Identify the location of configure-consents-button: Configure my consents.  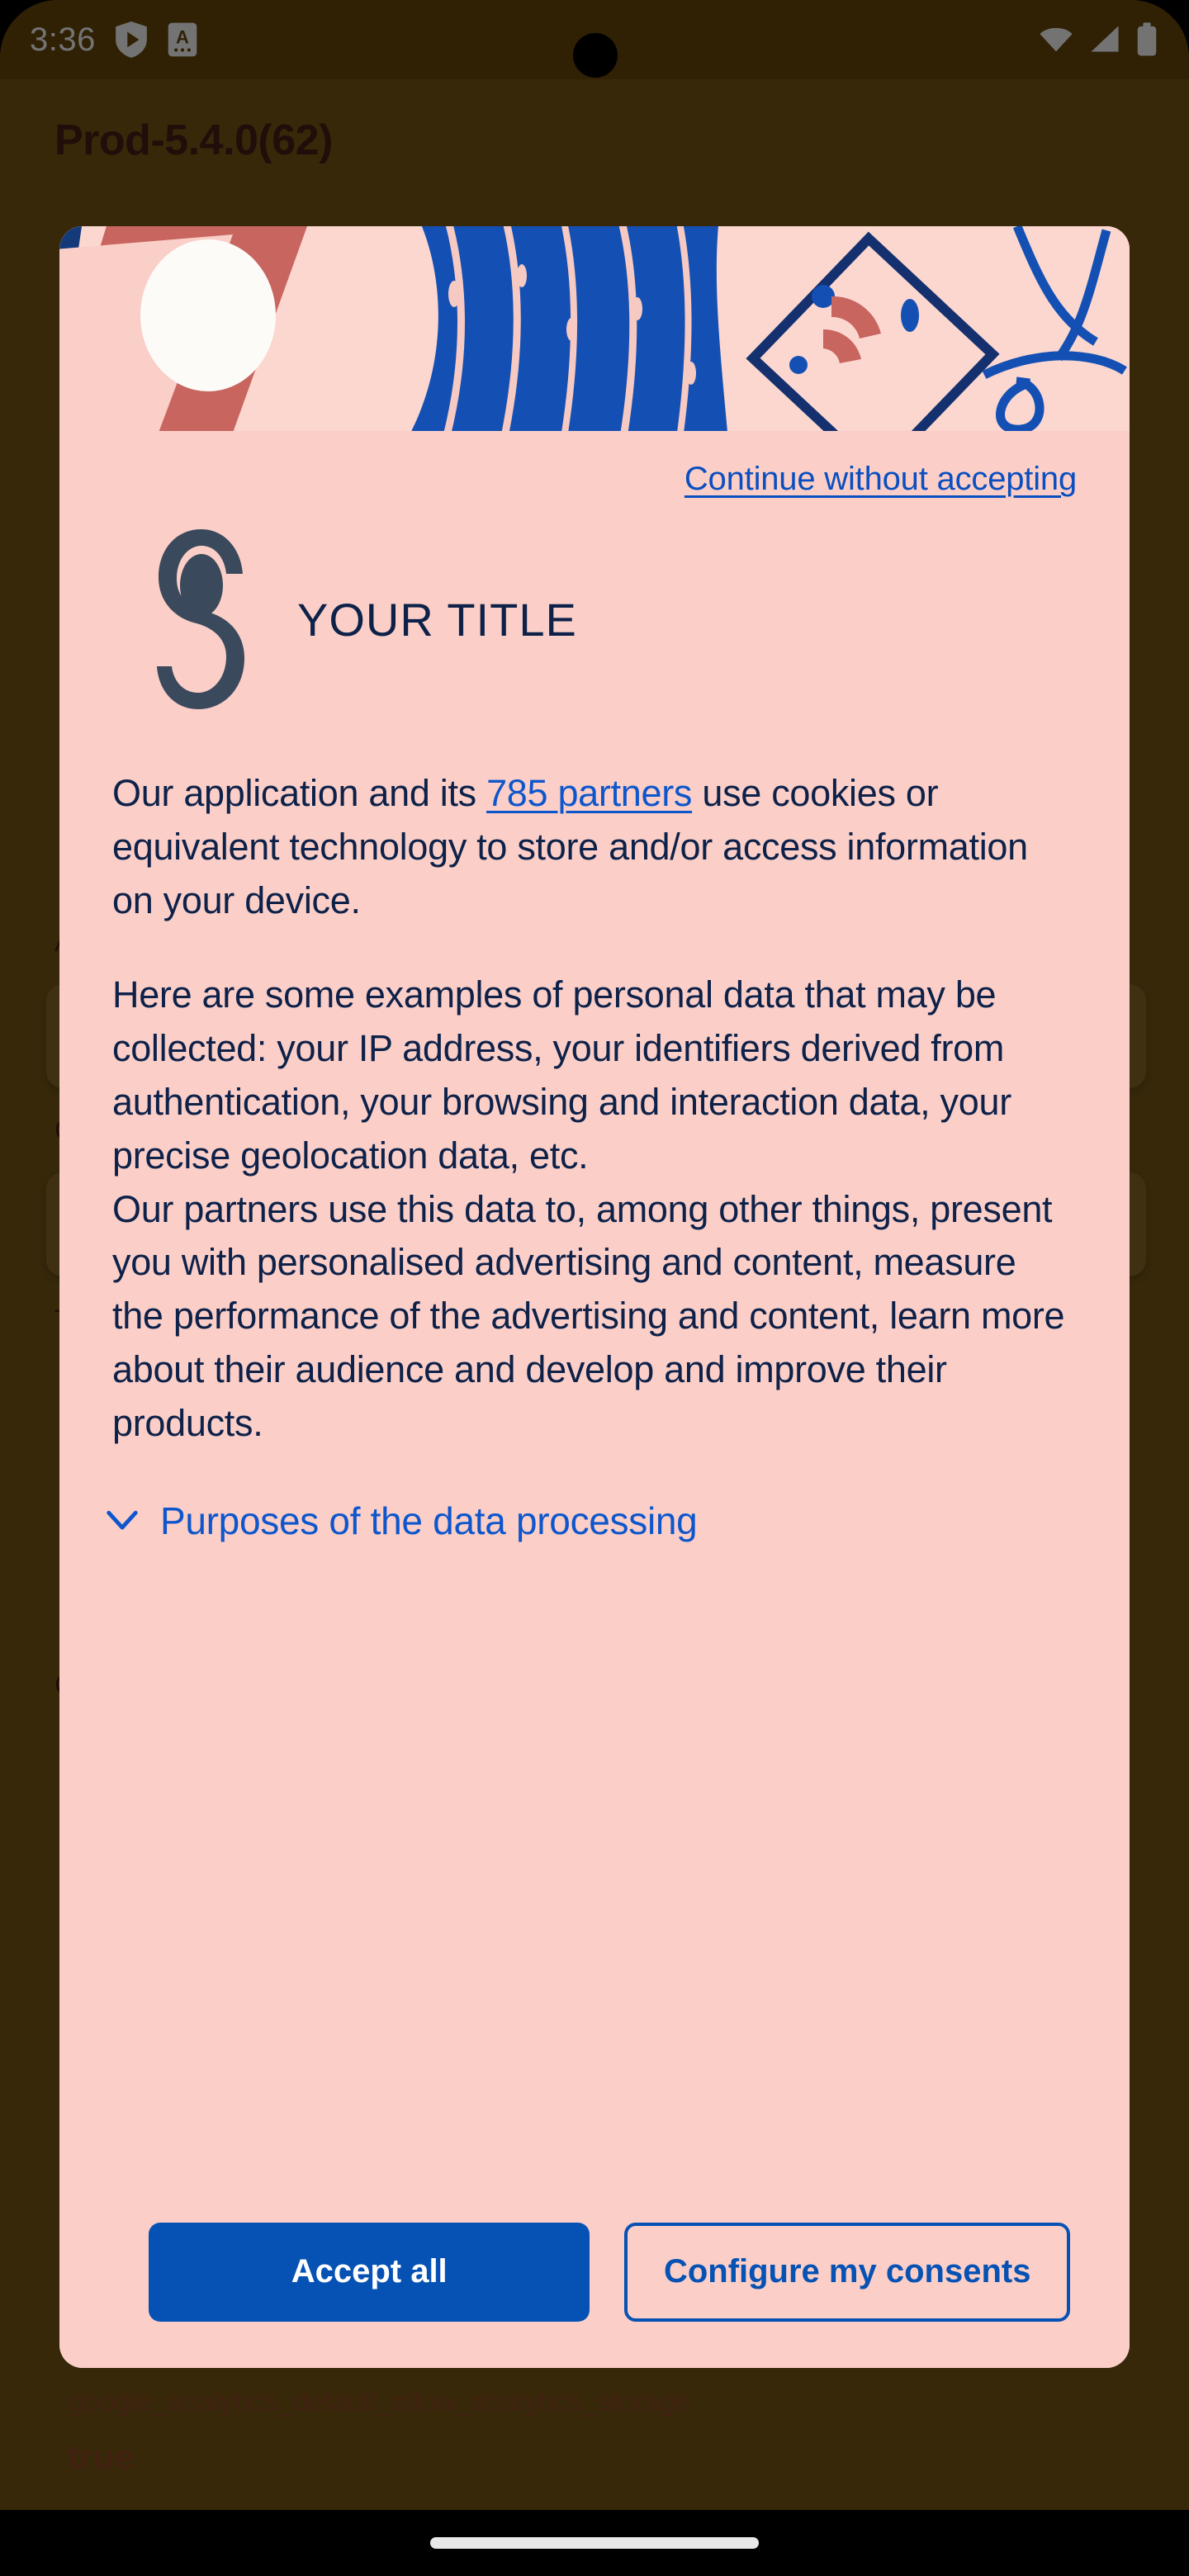
(847, 2272).